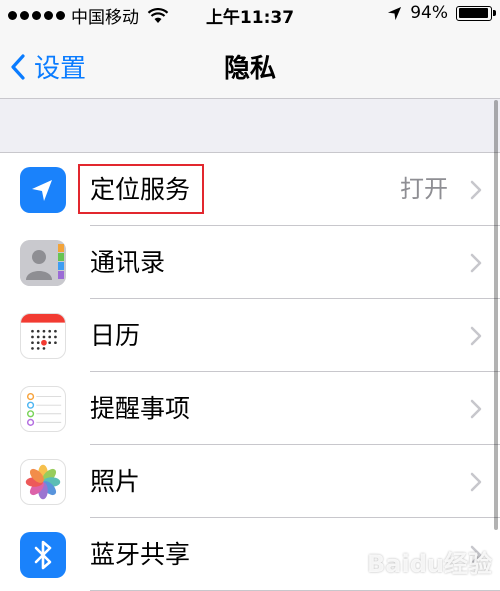 This screenshot has height=591, width=500. What do you see at coordinates (43, 336) in the screenshot?
I see `calendar-icon` at bounding box center [43, 336].